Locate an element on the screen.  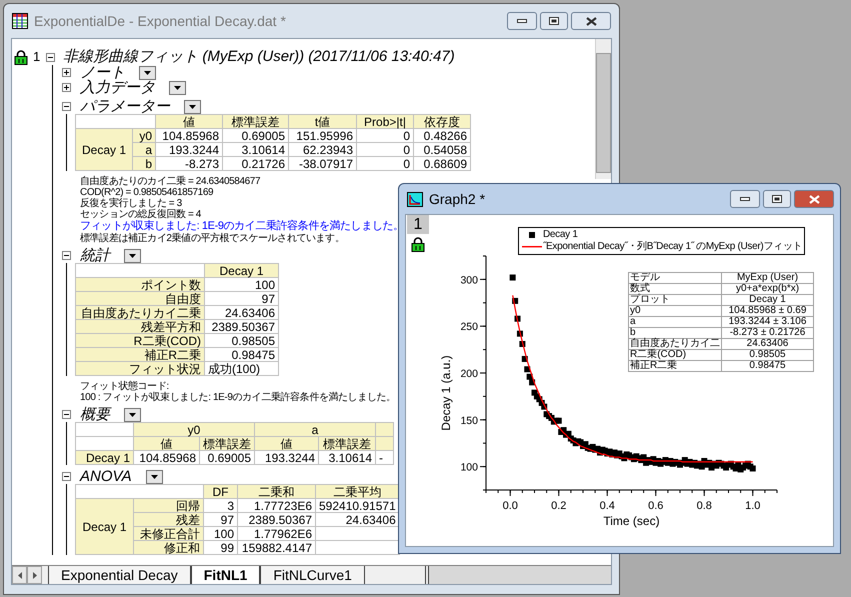
row-label: 自由度あたりカイ二乗 is located at coordinates (140, 313).